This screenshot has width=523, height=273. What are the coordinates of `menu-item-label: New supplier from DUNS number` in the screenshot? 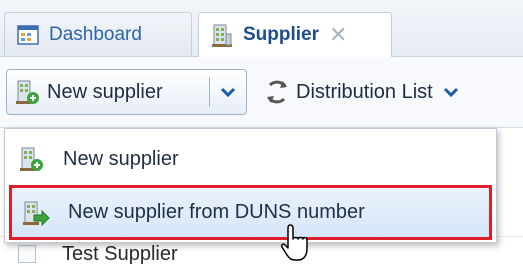 It's located at (216, 212).